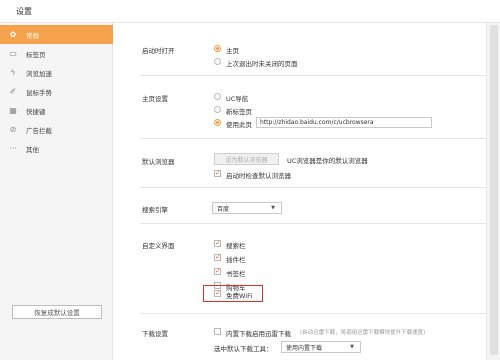 This screenshot has width=500, height=360. What do you see at coordinates (217, 243) in the screenshot?
I see `checkbox-search-bar: ✓` at bounding box center [217, 243].